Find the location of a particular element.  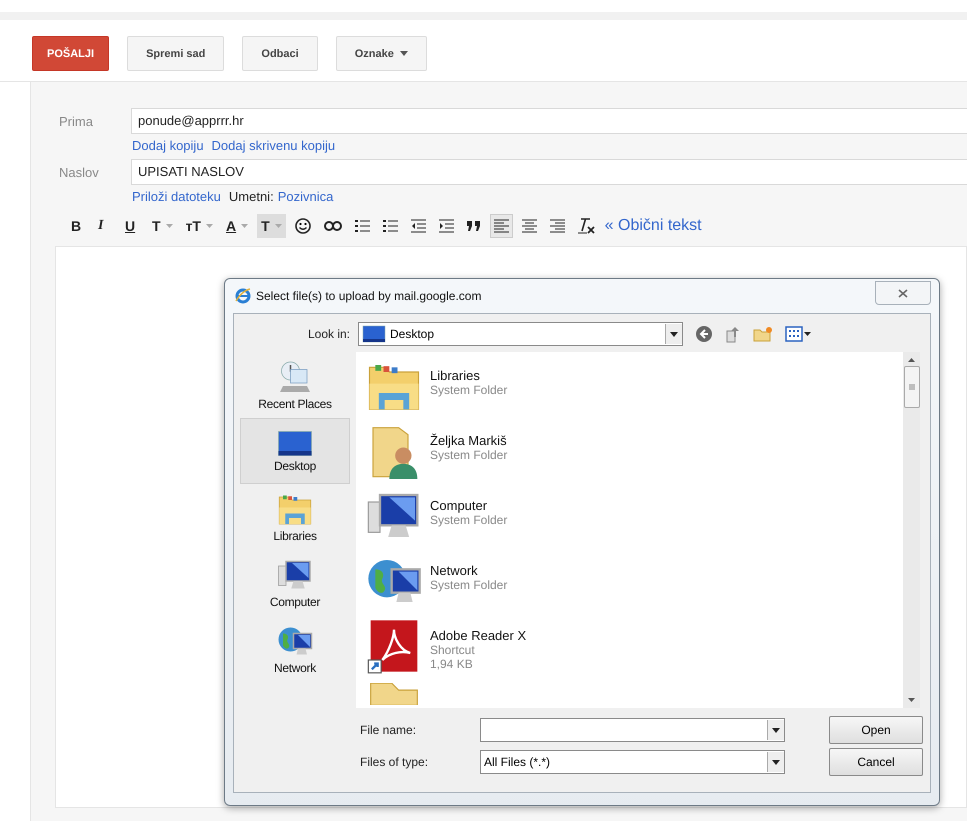

cancel-button: Cancel is located at coordinates (876, 762).